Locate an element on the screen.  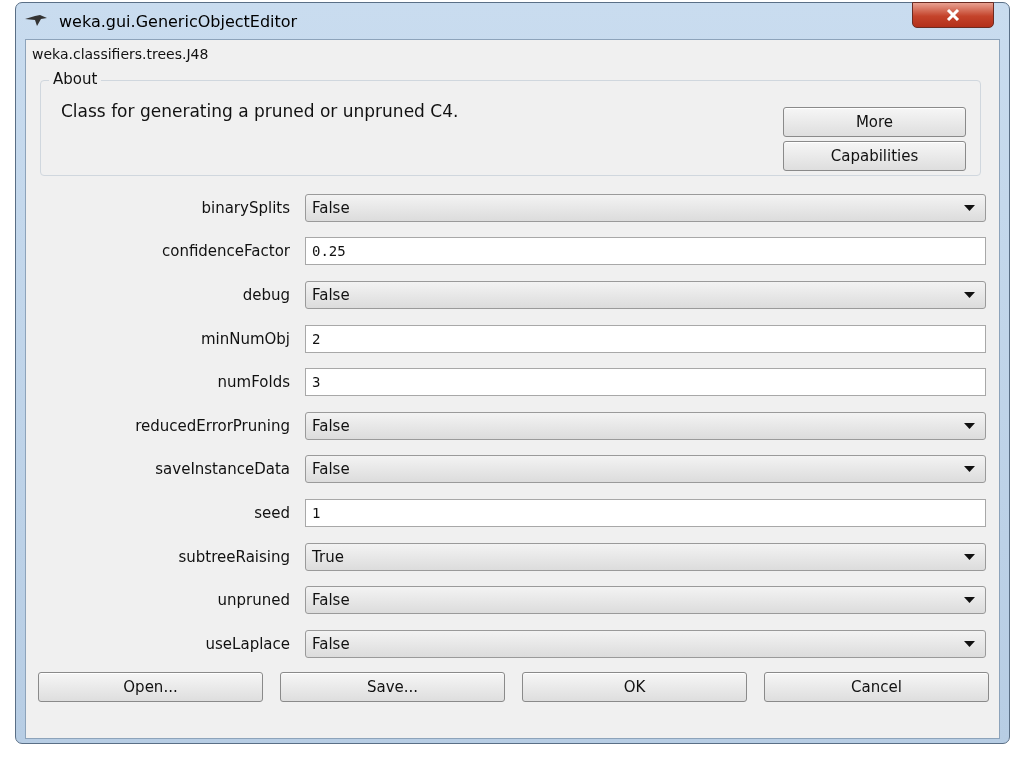
property-label: numFolds is located at coordinates (253, 382).